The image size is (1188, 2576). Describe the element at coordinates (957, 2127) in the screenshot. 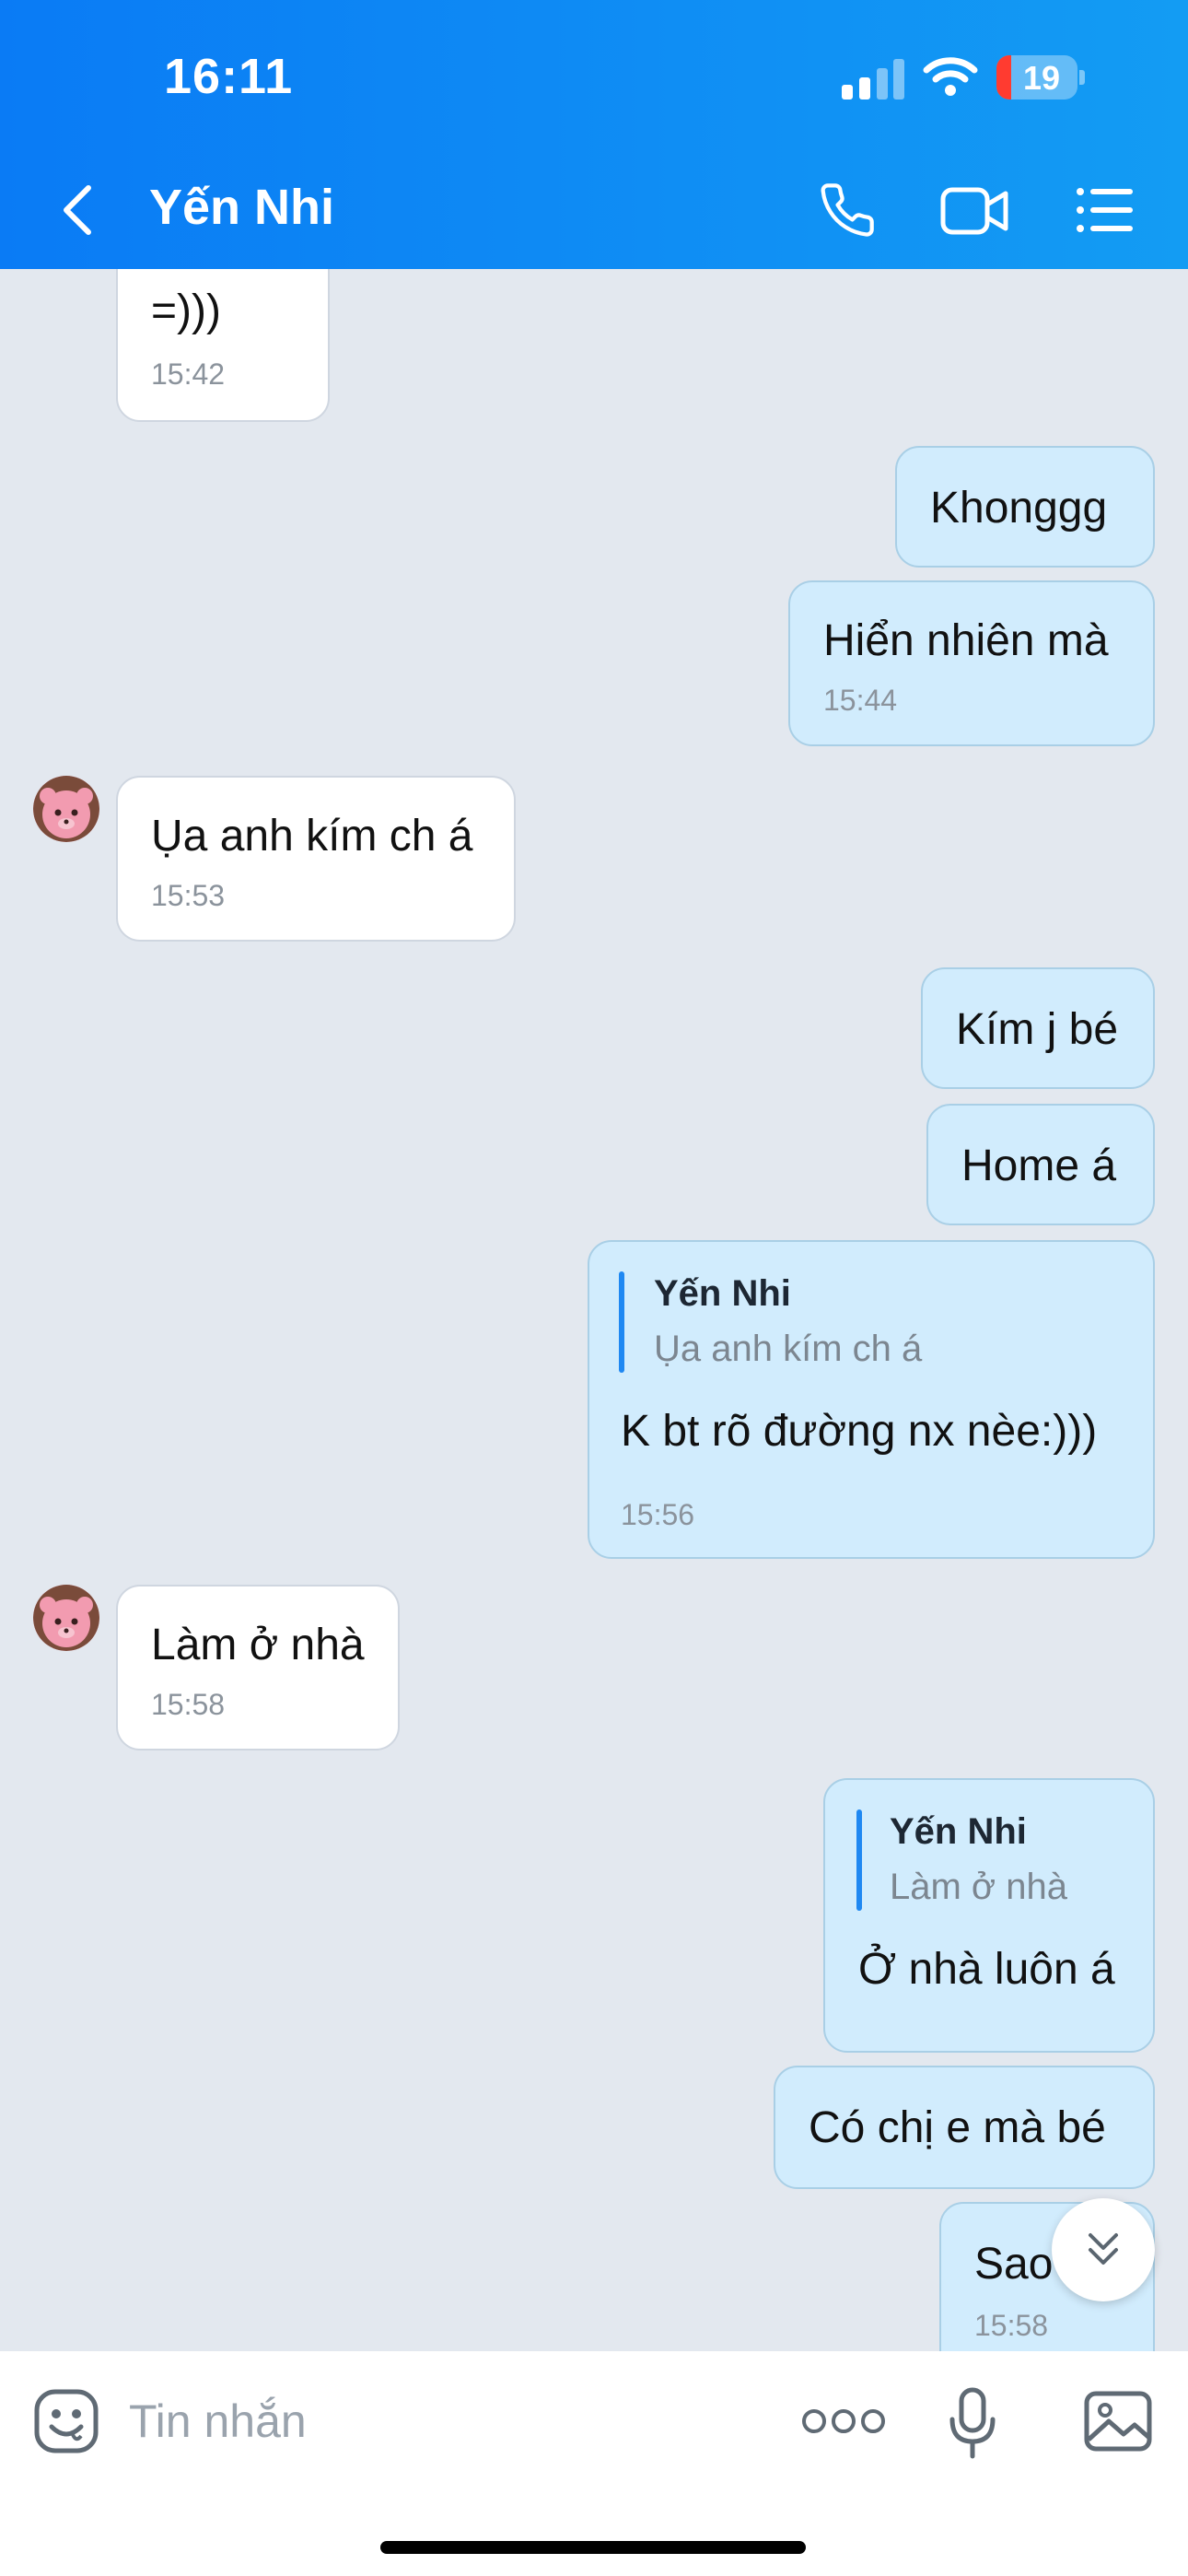

I see `message-text: Có chị e mà bé` at that location.